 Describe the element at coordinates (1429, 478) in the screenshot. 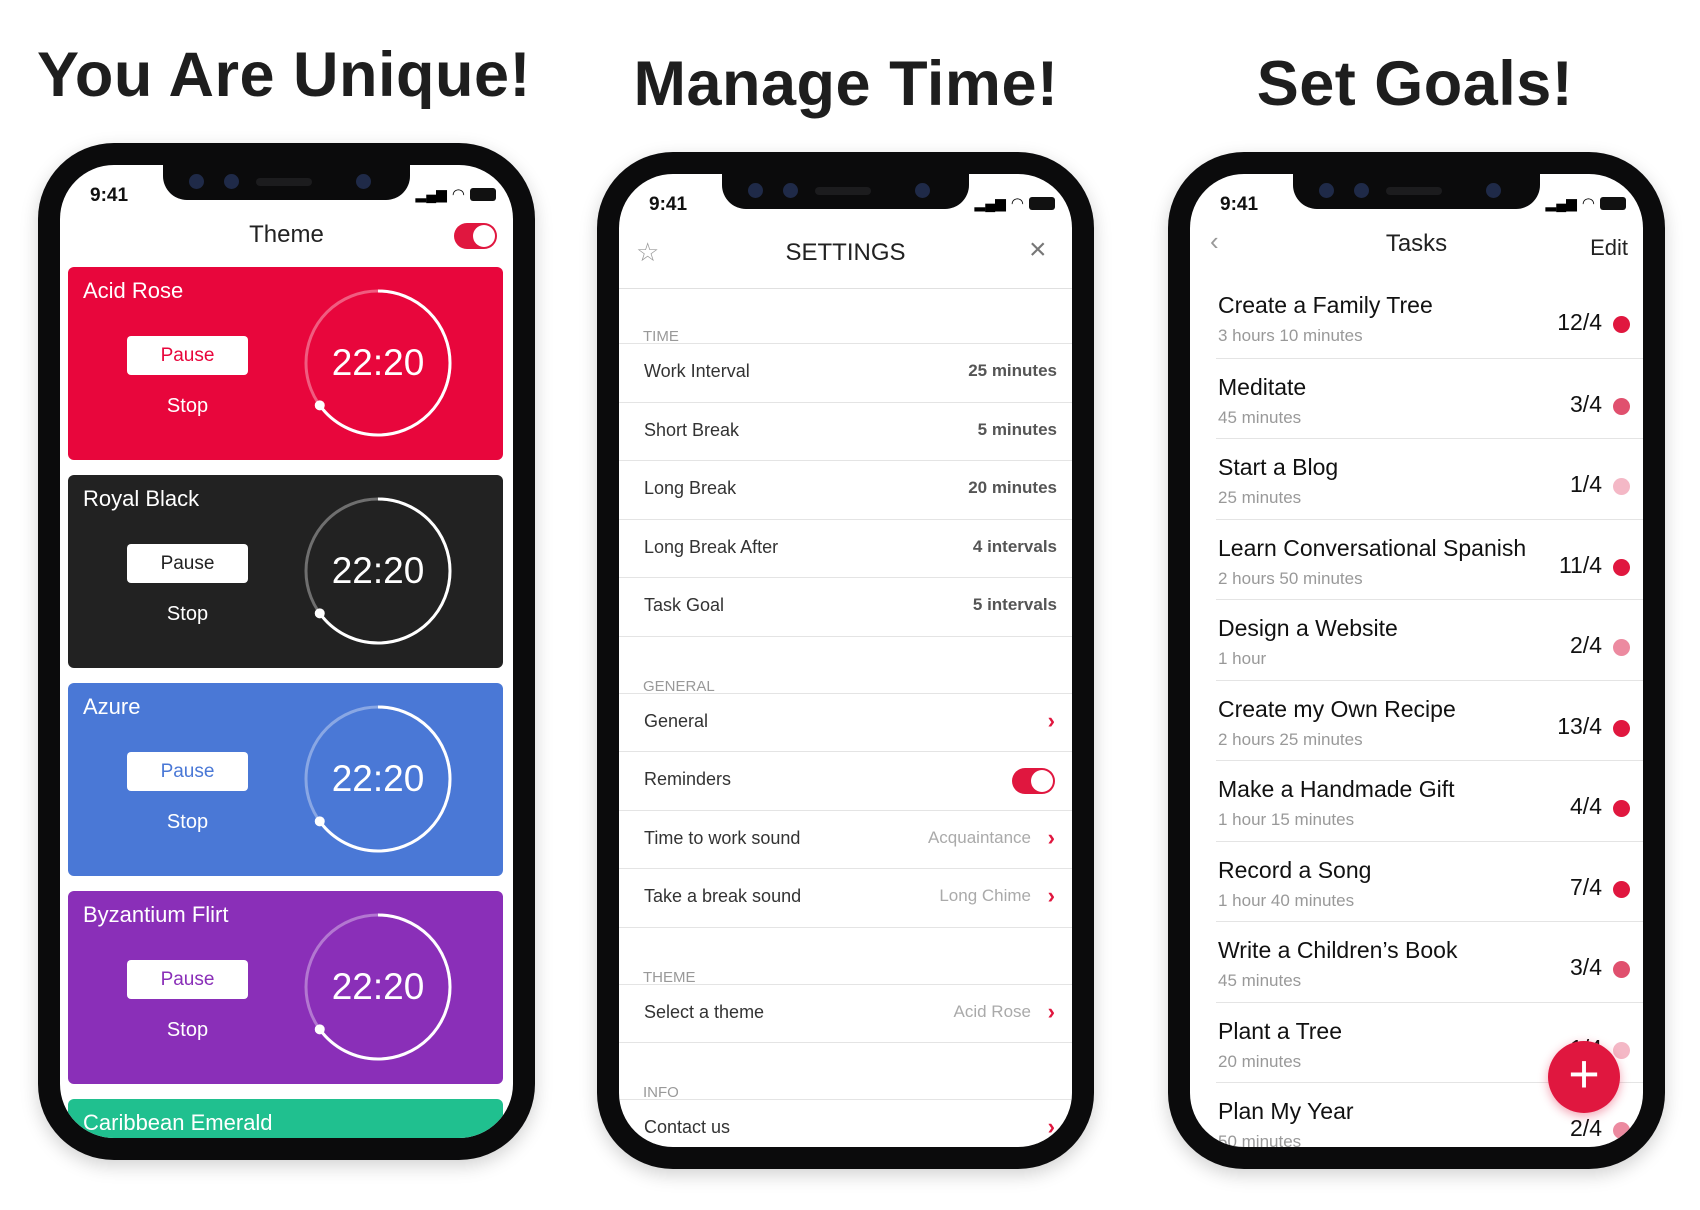

I see `task-row: Start a Blog 25 minutes 1/4` at that location.